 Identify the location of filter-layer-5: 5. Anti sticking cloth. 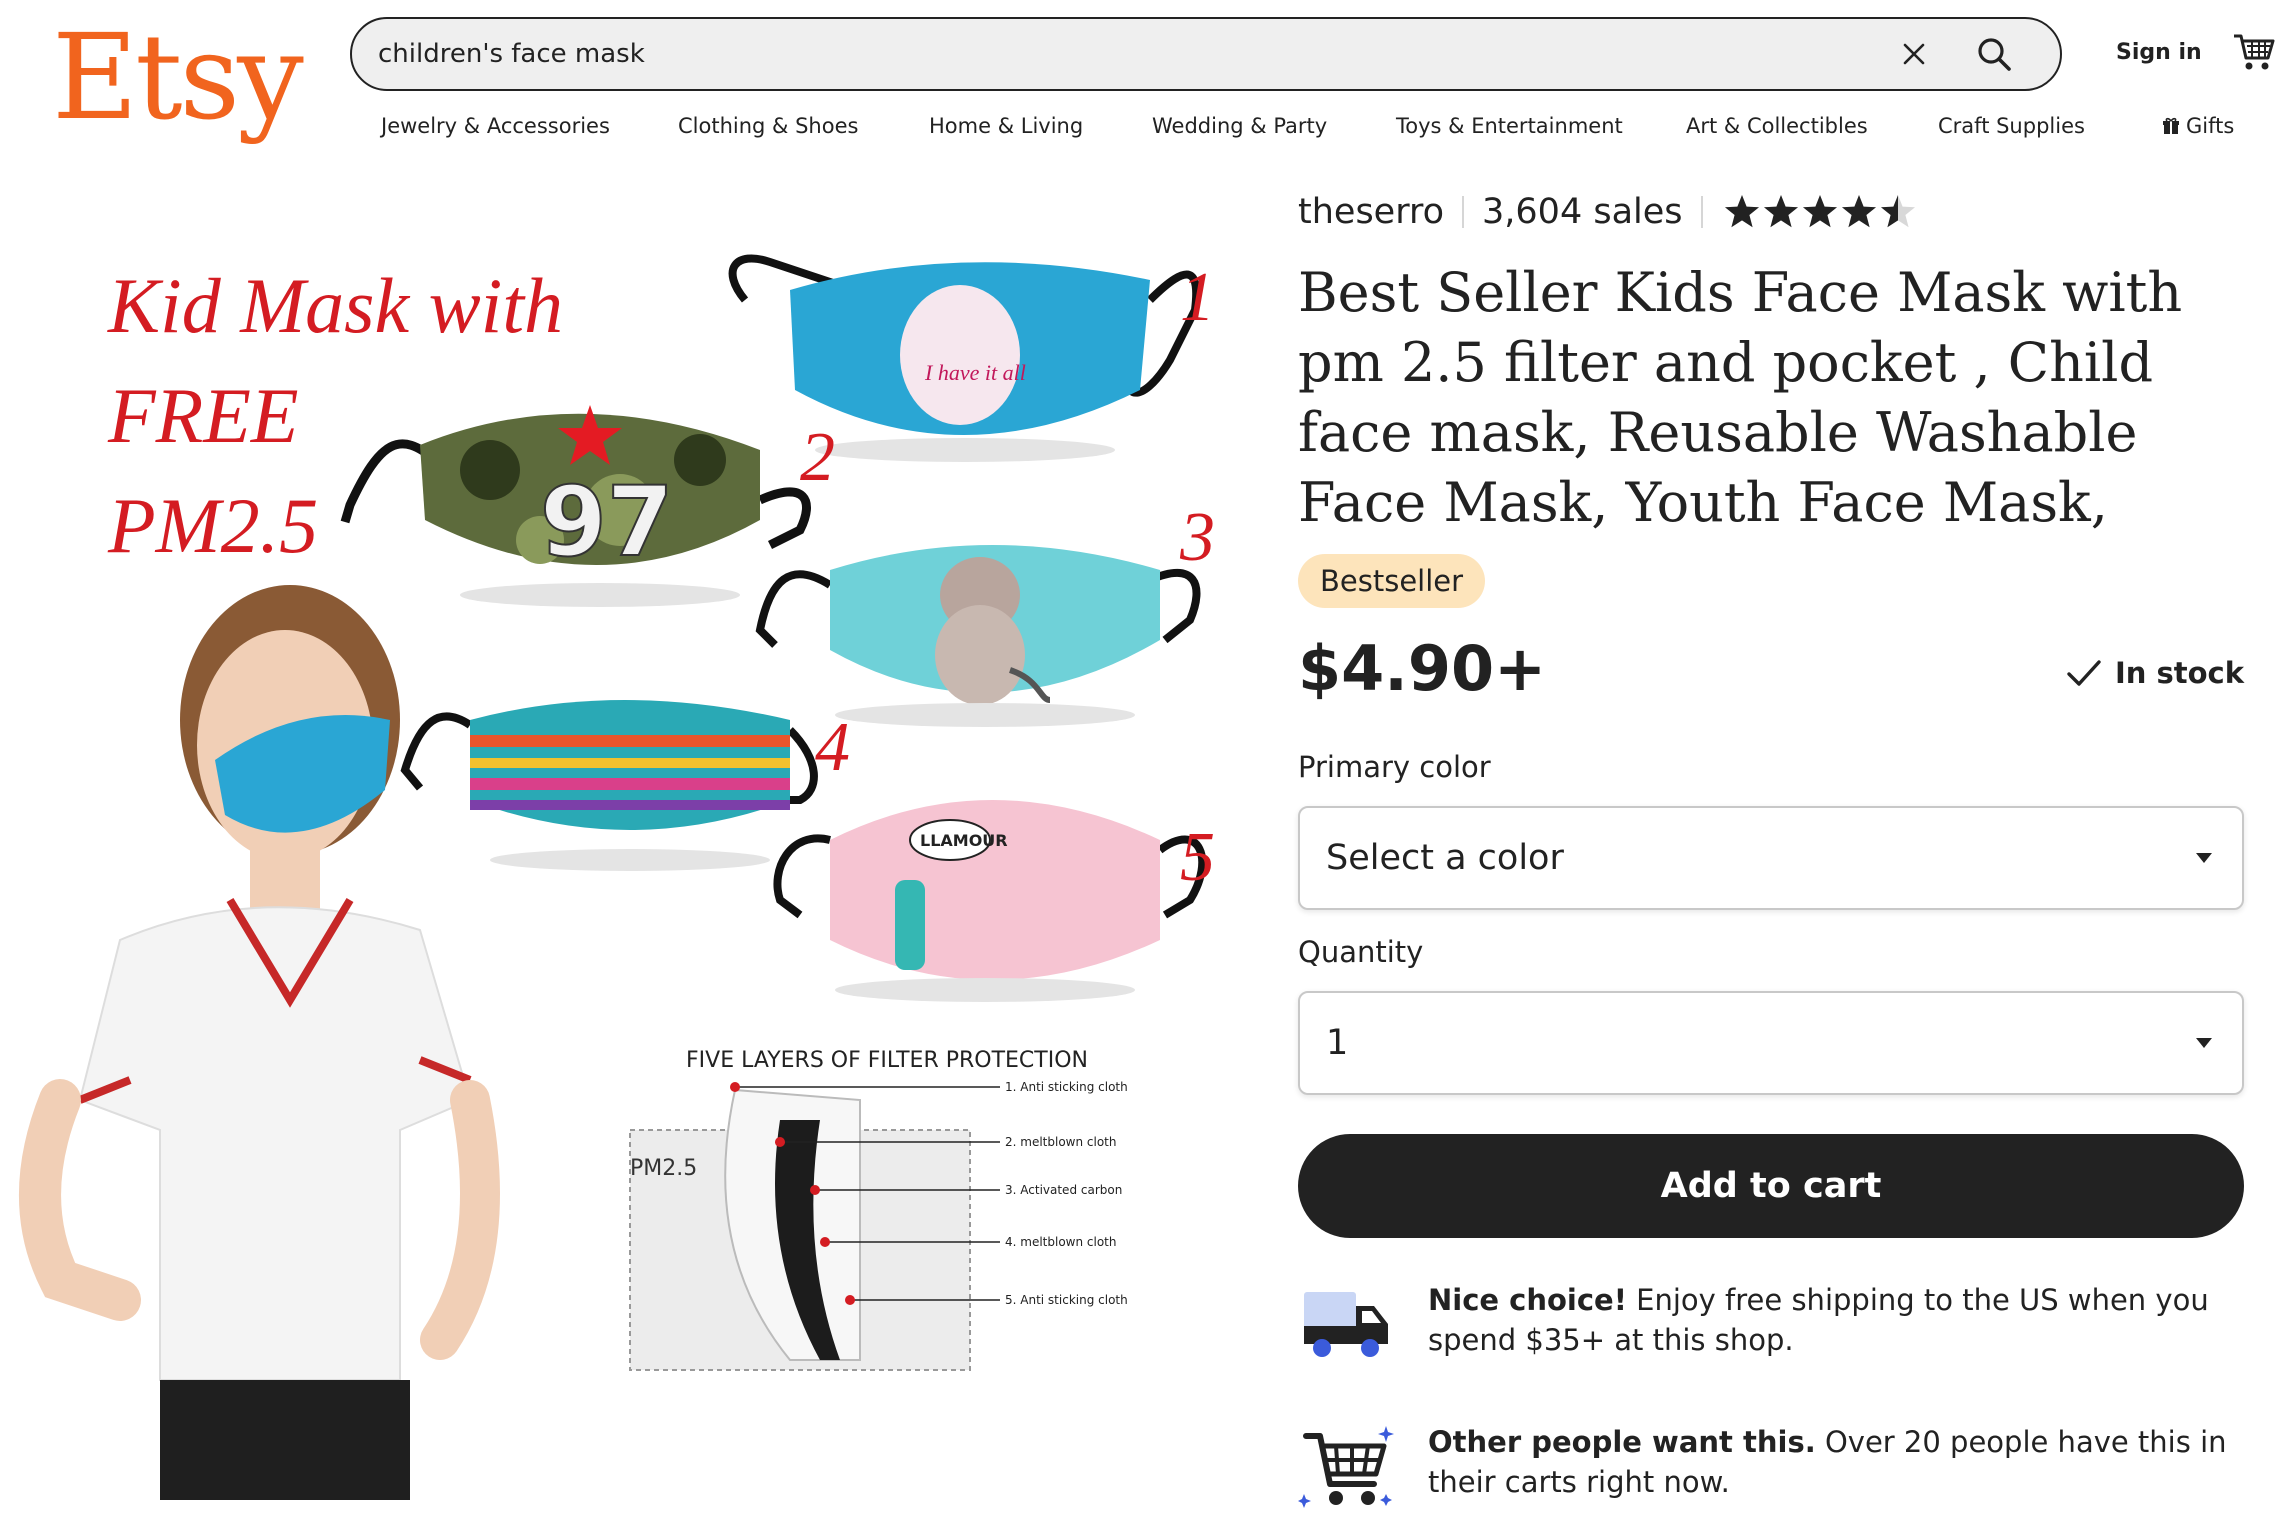
(1066, 1300).